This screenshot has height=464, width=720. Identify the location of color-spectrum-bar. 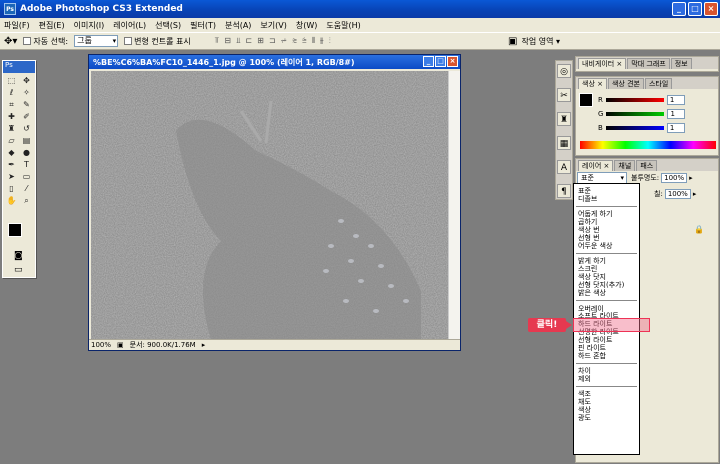
(648, 145).